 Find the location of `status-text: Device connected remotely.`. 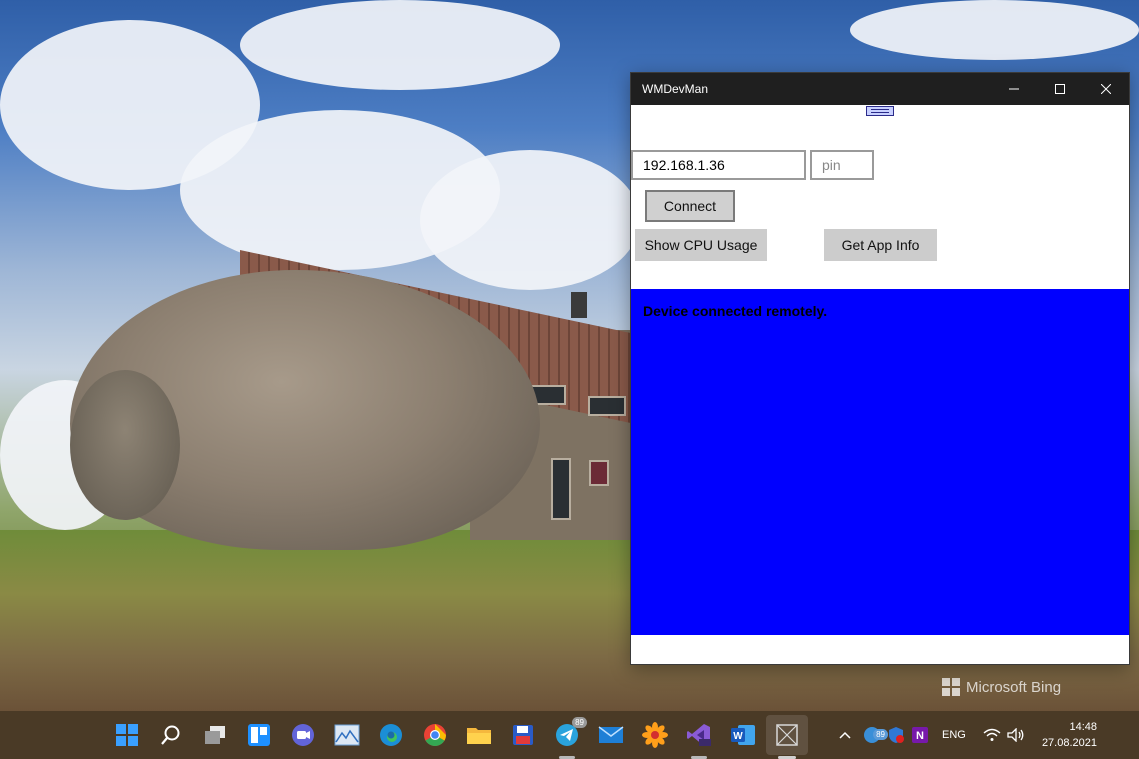

status-text: Device connected remotely. is located at coordinates (735, 311).